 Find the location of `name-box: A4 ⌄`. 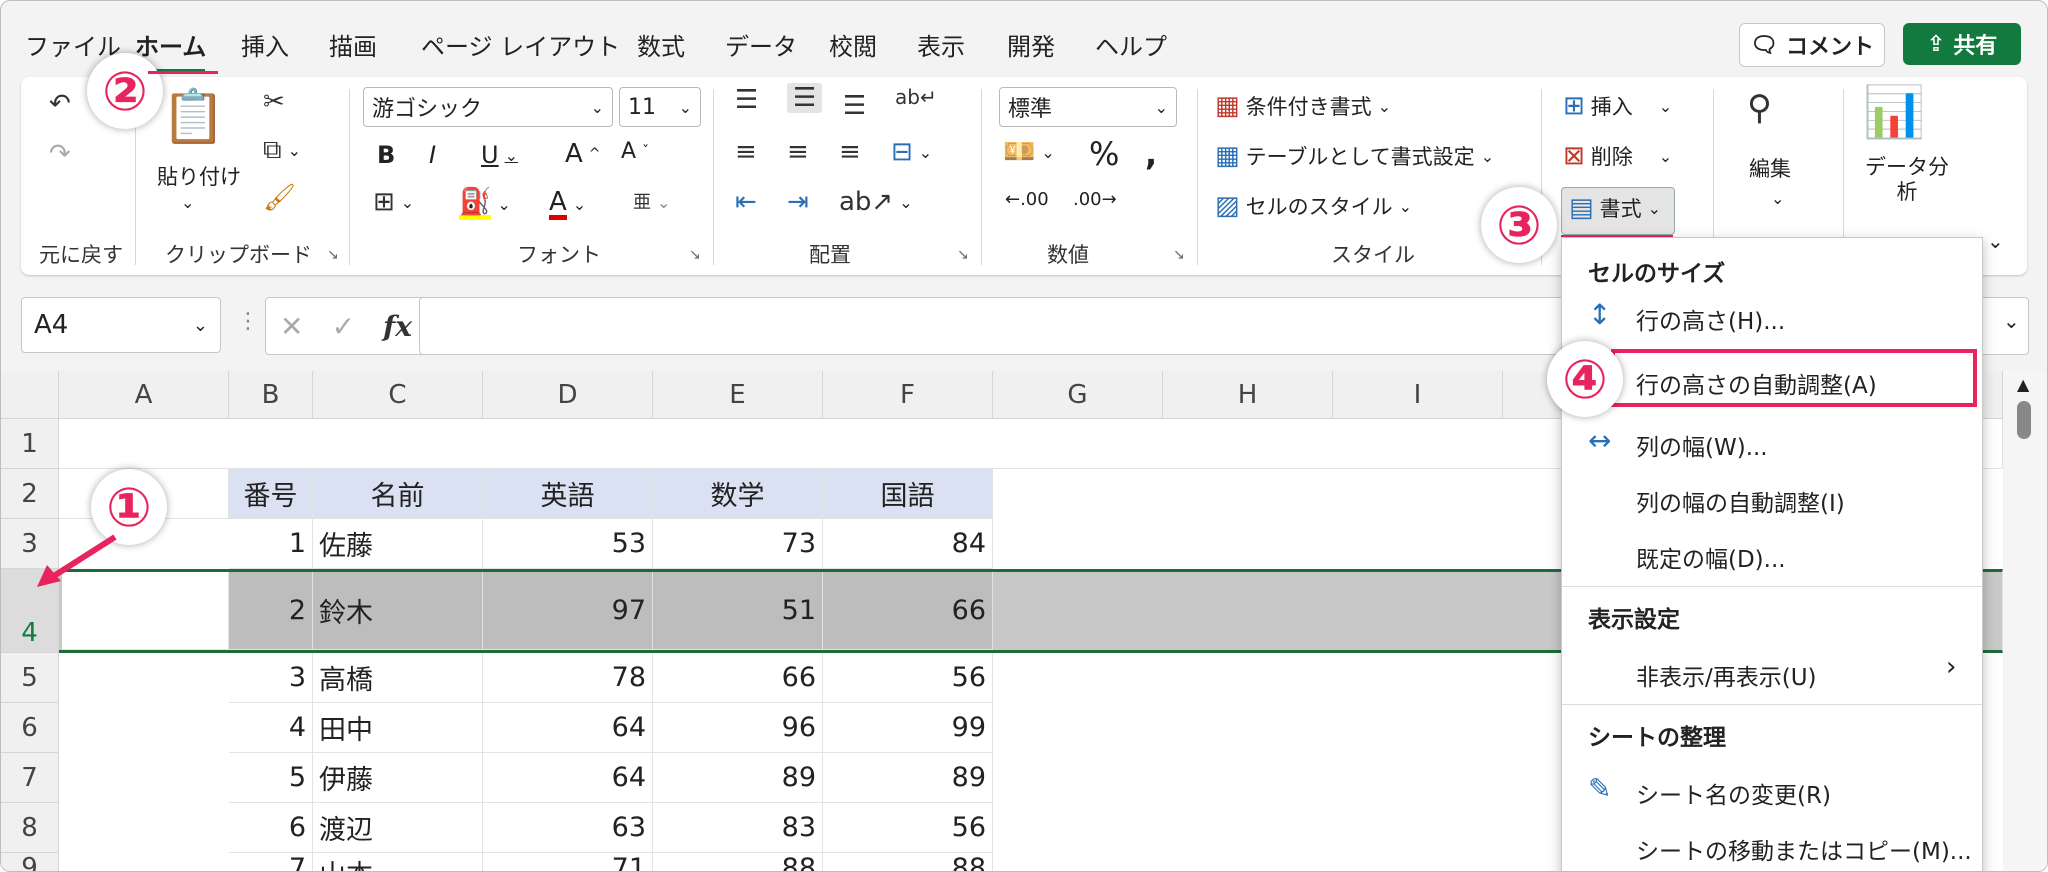

name-box: A4 ⌄ is located at coordinates (121, 325).